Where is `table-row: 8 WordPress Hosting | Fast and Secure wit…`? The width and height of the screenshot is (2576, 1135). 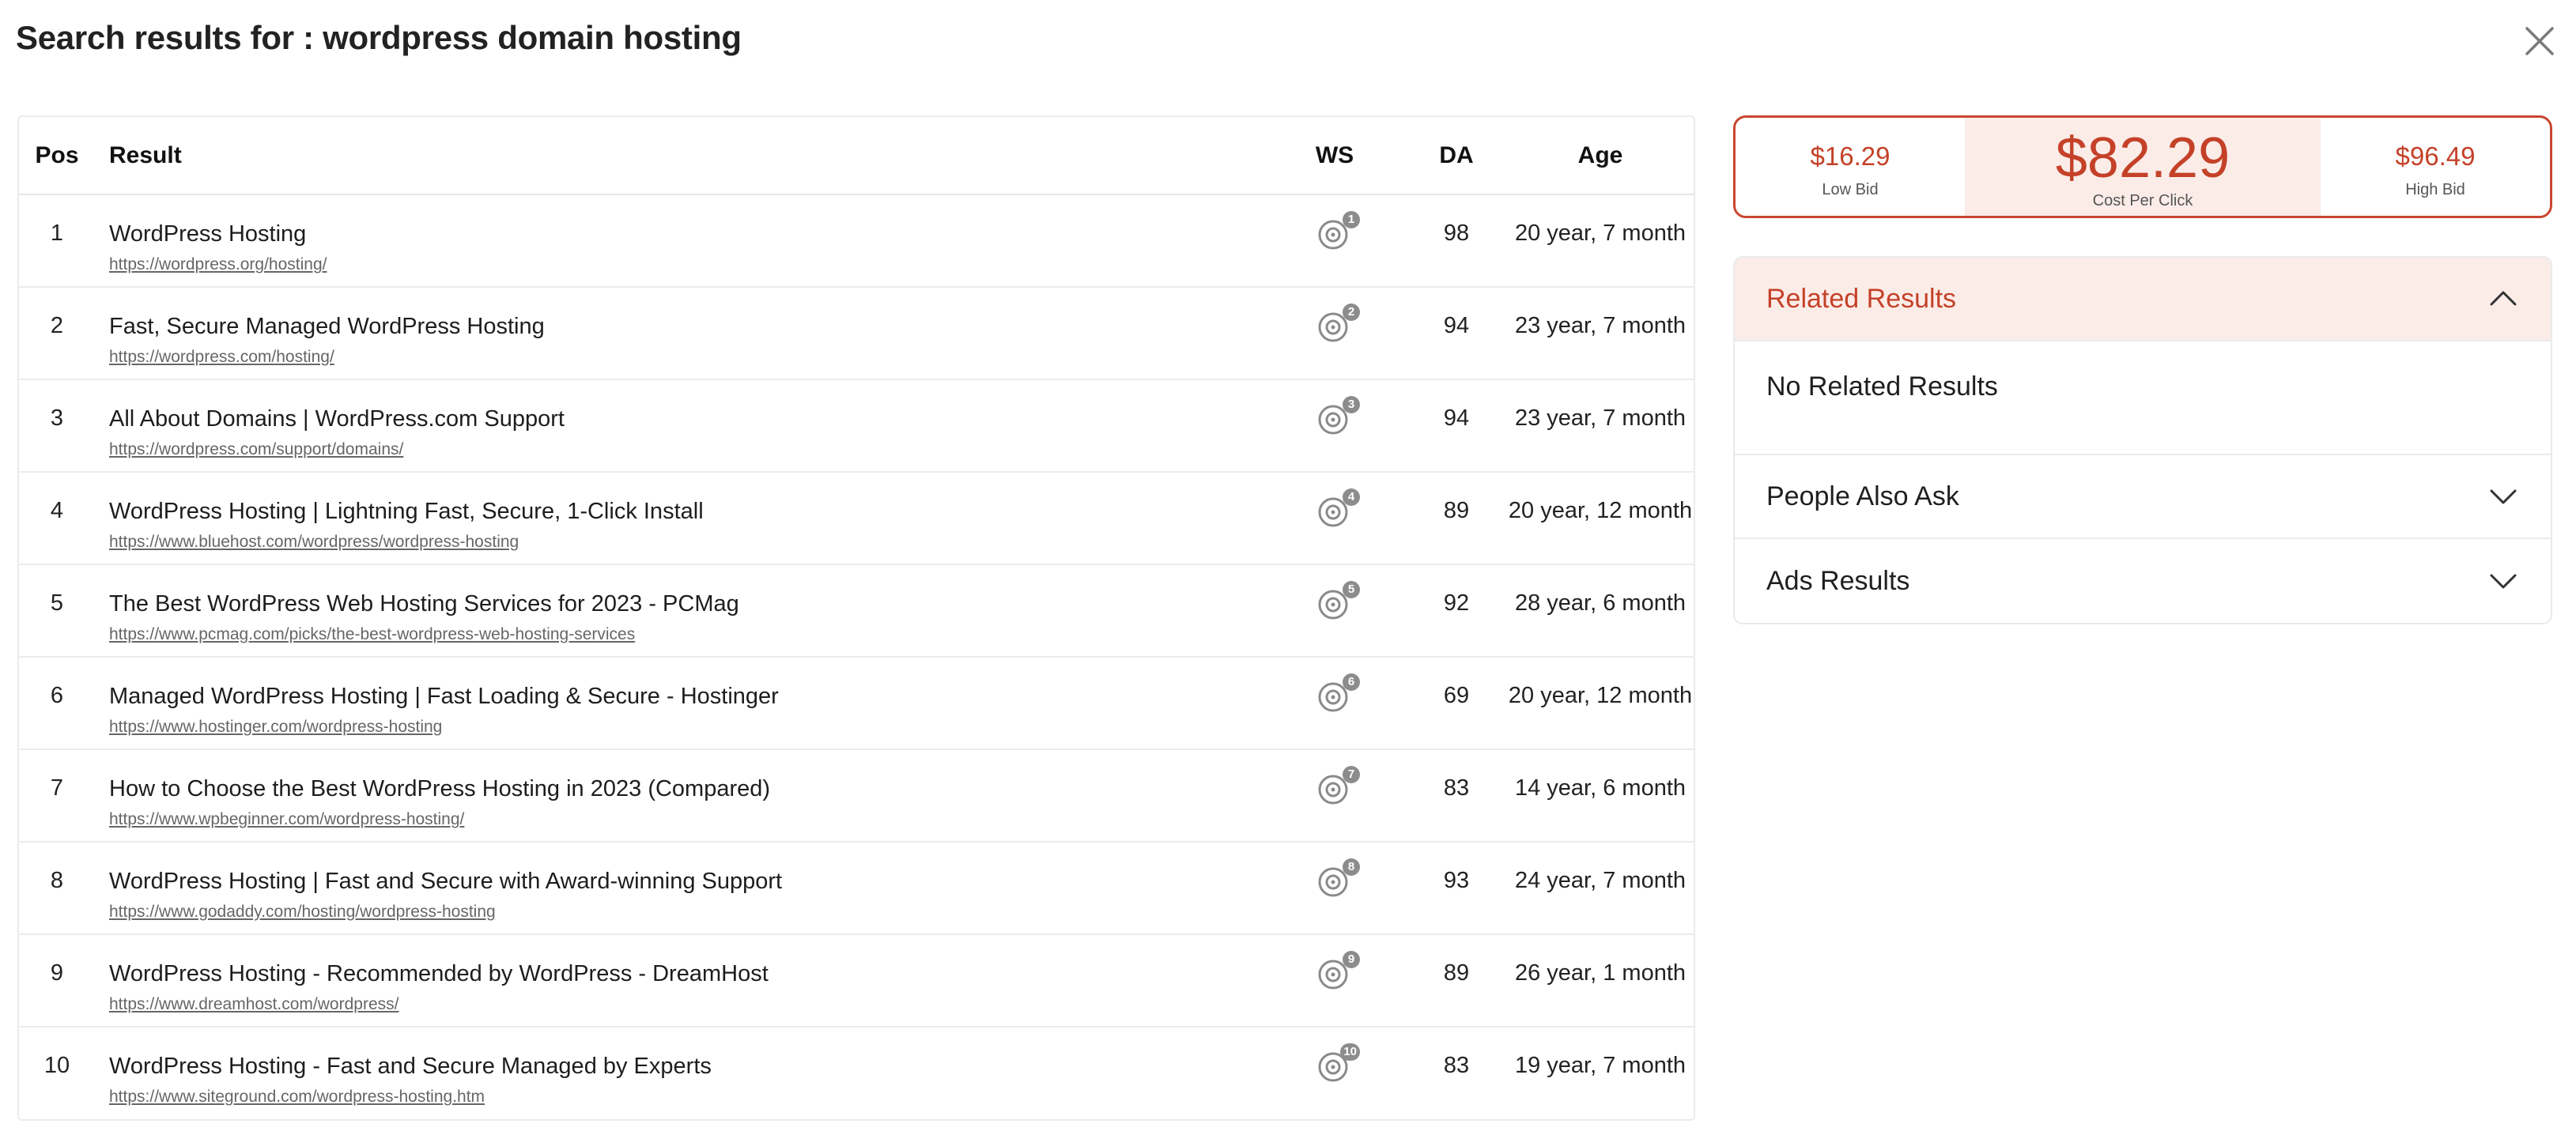 table-row: 8 WordPress Hosting | Fast and Secure wit… is located at coordinates (856, 888).